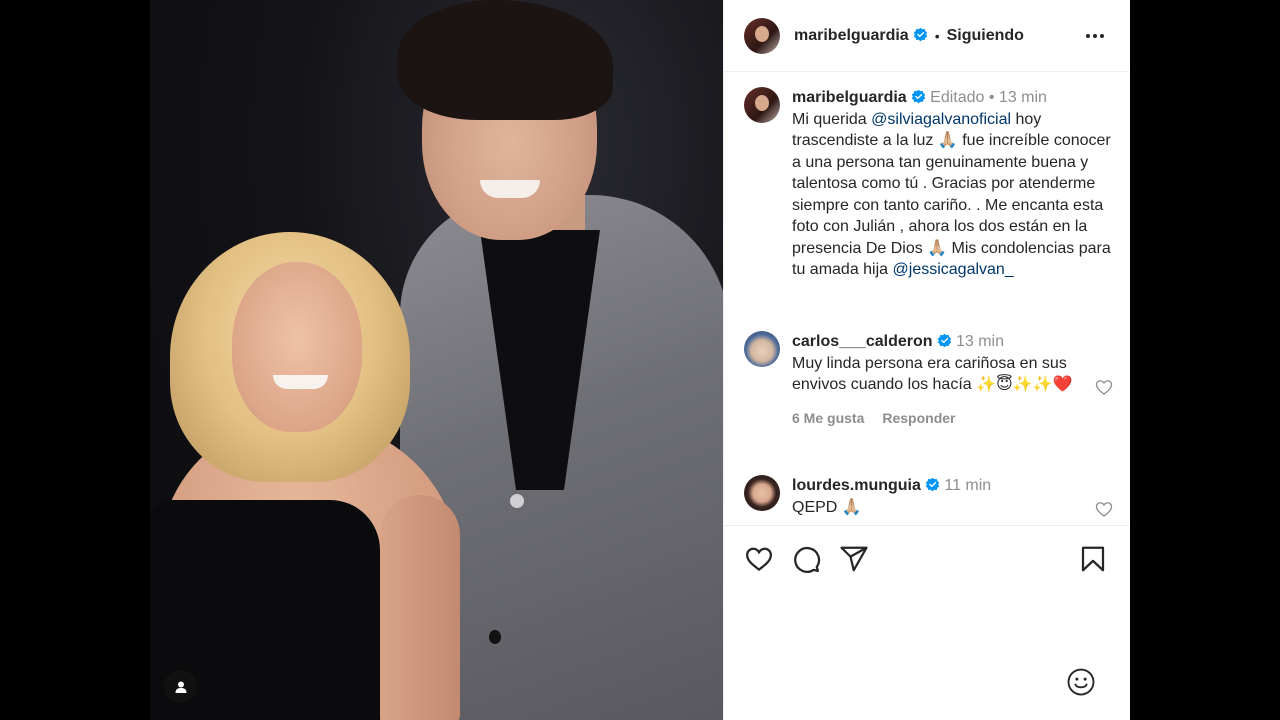 The width and height of the screenshot is (1280, 720). Describe the element at coordinates (517, 501) in the screenshot. I see `jacket-button` at that location.